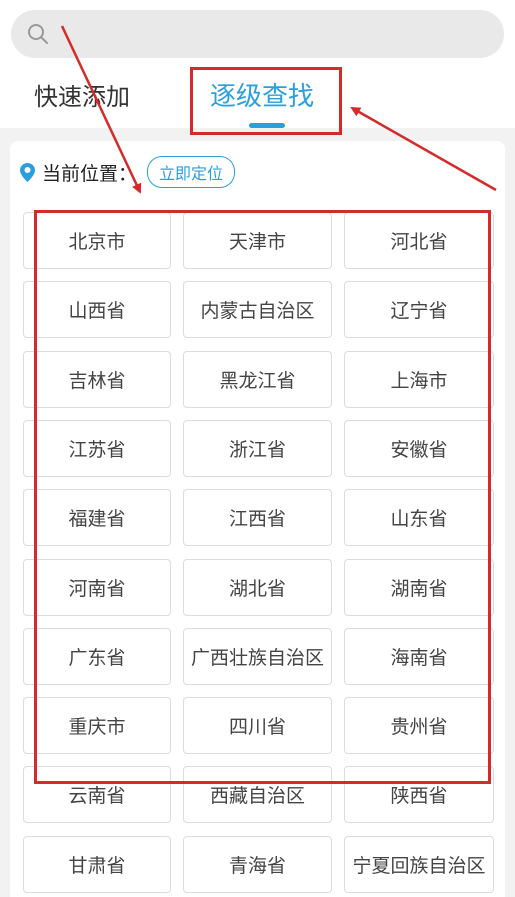  Describe the element at coordinates (257, 864) in the screenshot. I see `province-item: 青海省` at that location.